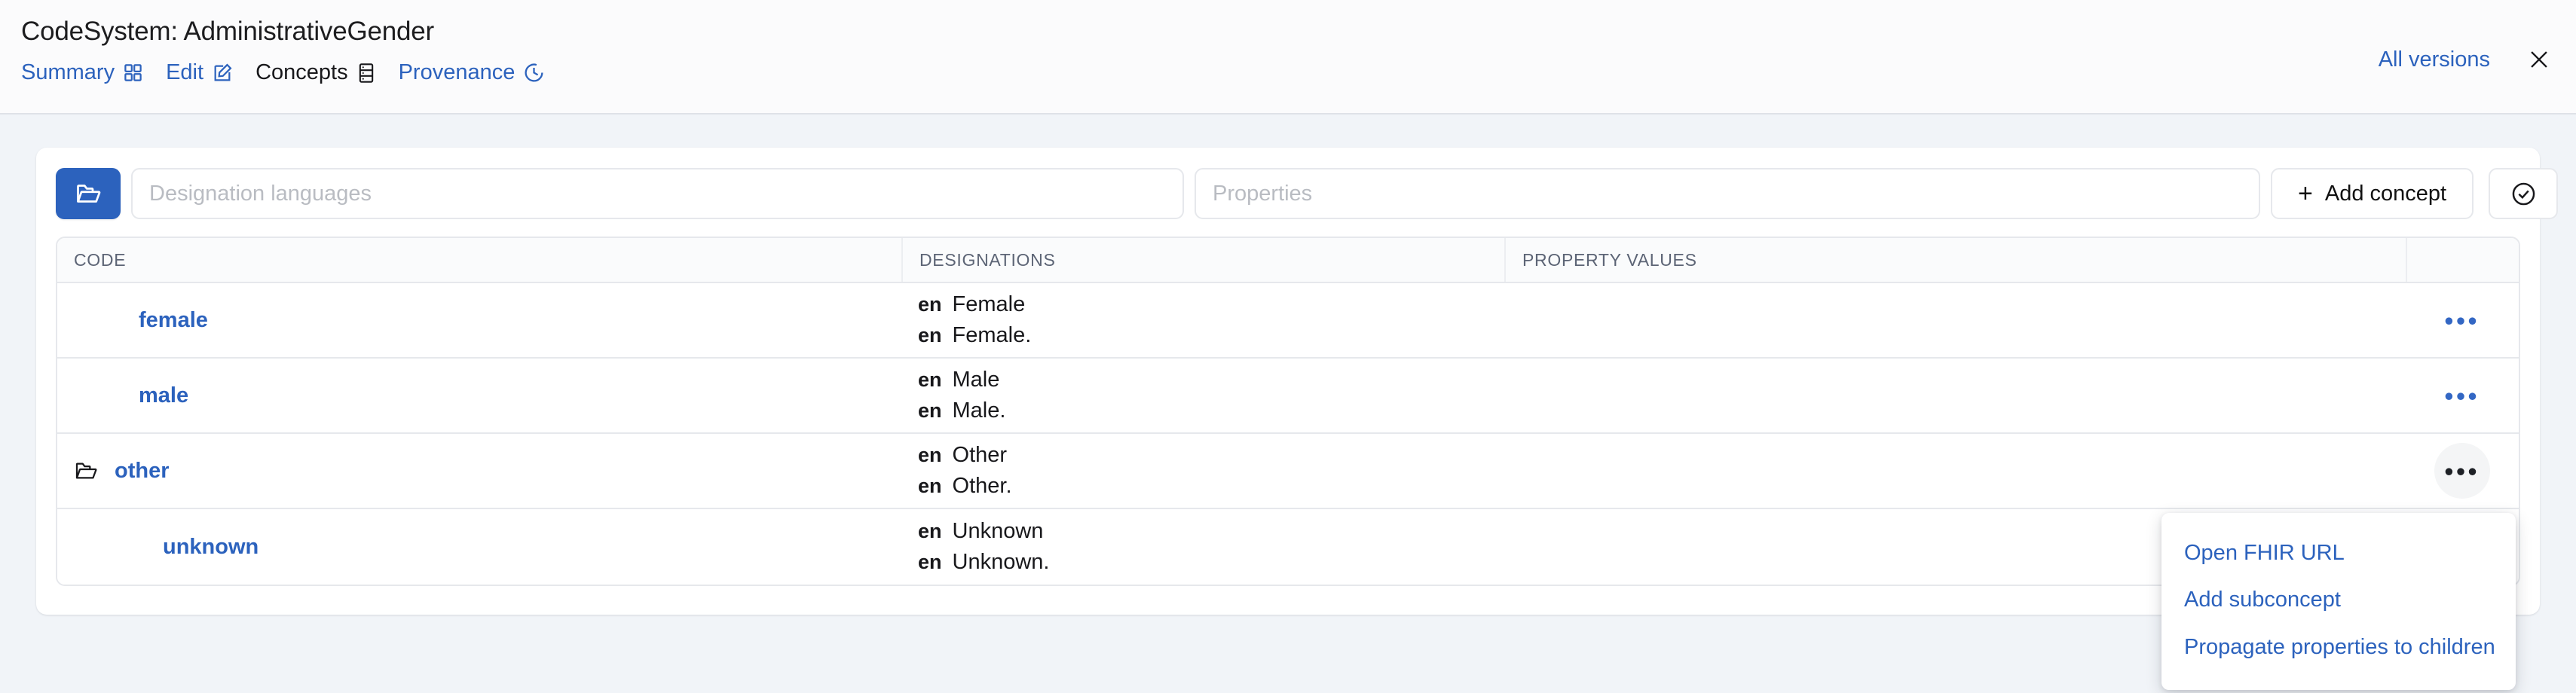  What do you see at coordinates (657, 193) in the screenshot?
I see `designation-languages-input` at bounding box center [657, 193].